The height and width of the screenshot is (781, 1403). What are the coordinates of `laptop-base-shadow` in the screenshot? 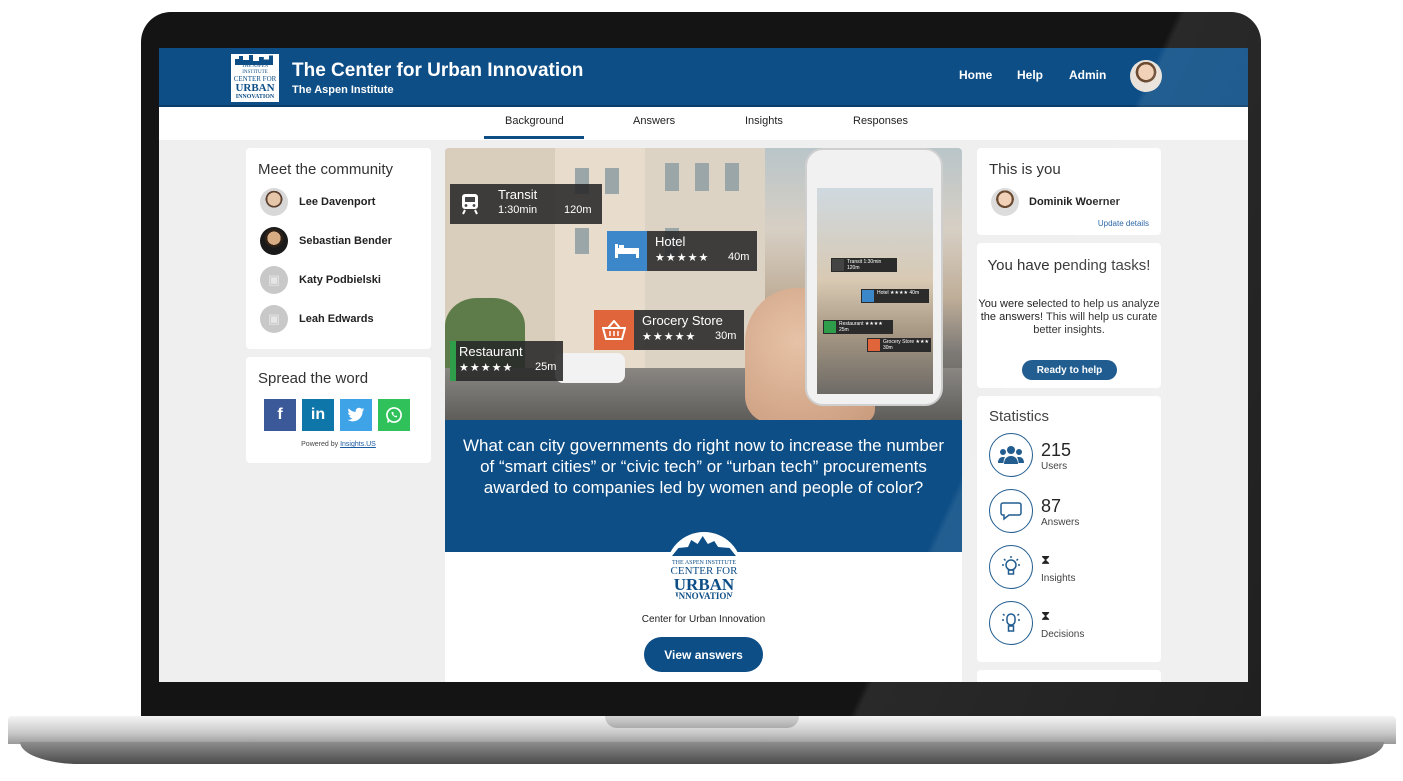 It's located at (702, 753).